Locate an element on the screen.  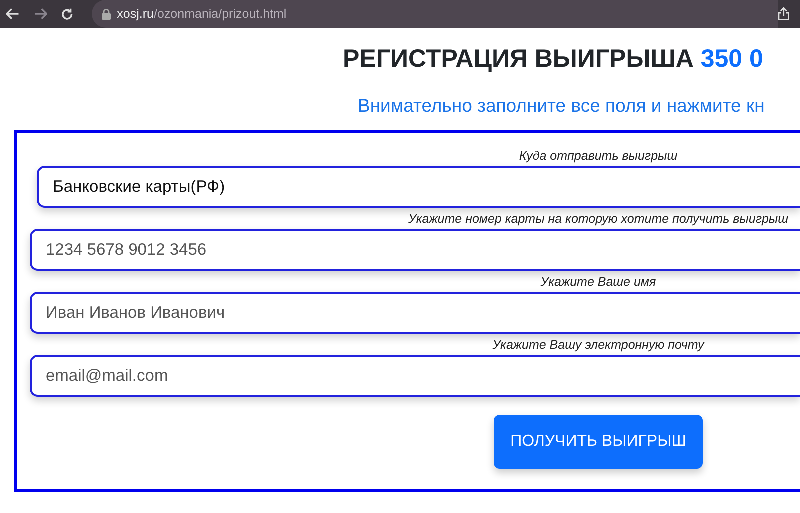
page-title: РЕГИСТРАЦИЯ ВЫИГРЫША 350 0 is located at coordinates (553, 59).